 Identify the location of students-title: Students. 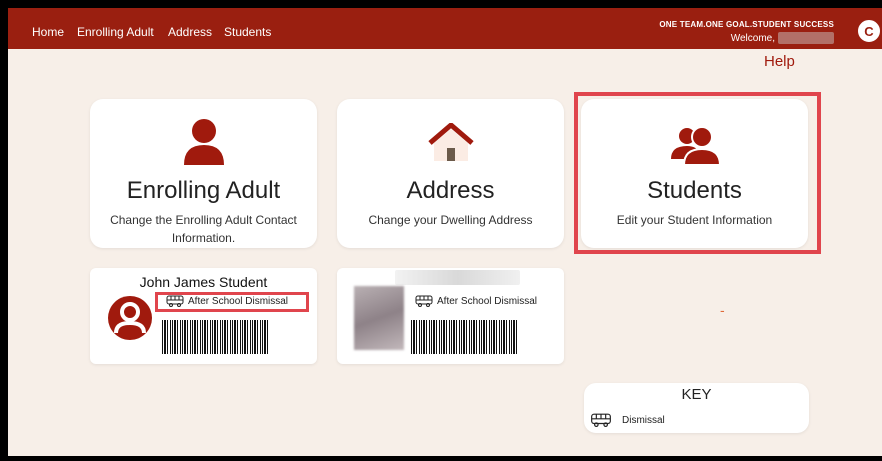
(694, 190).